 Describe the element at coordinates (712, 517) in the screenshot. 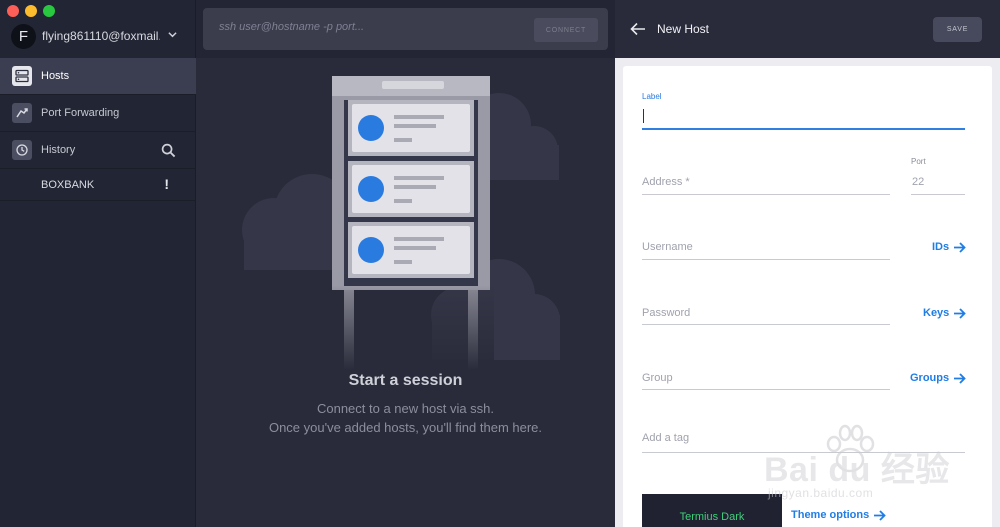

I see `theme-name: Termius Dark` at that location.